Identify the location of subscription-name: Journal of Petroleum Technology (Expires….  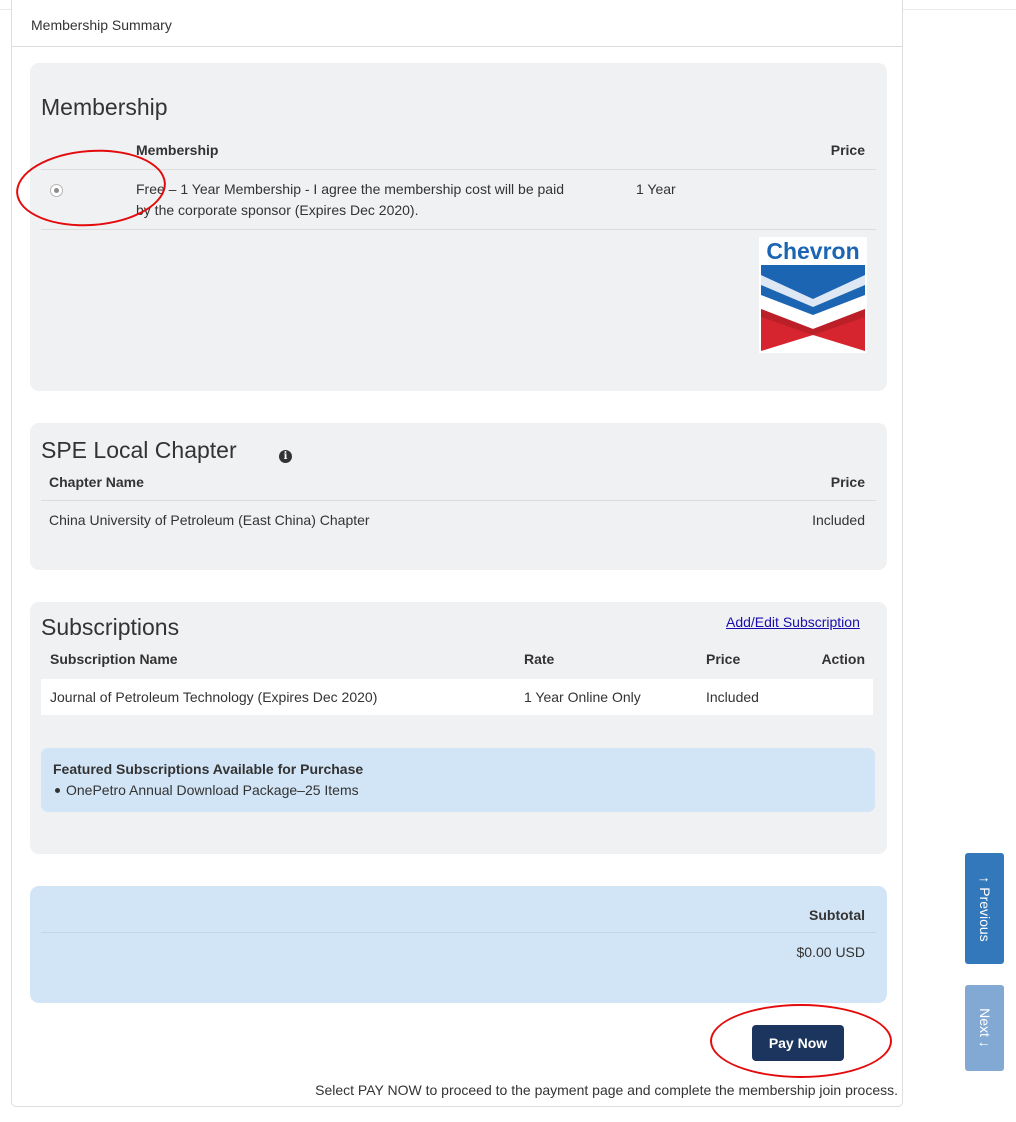
(214, 697).